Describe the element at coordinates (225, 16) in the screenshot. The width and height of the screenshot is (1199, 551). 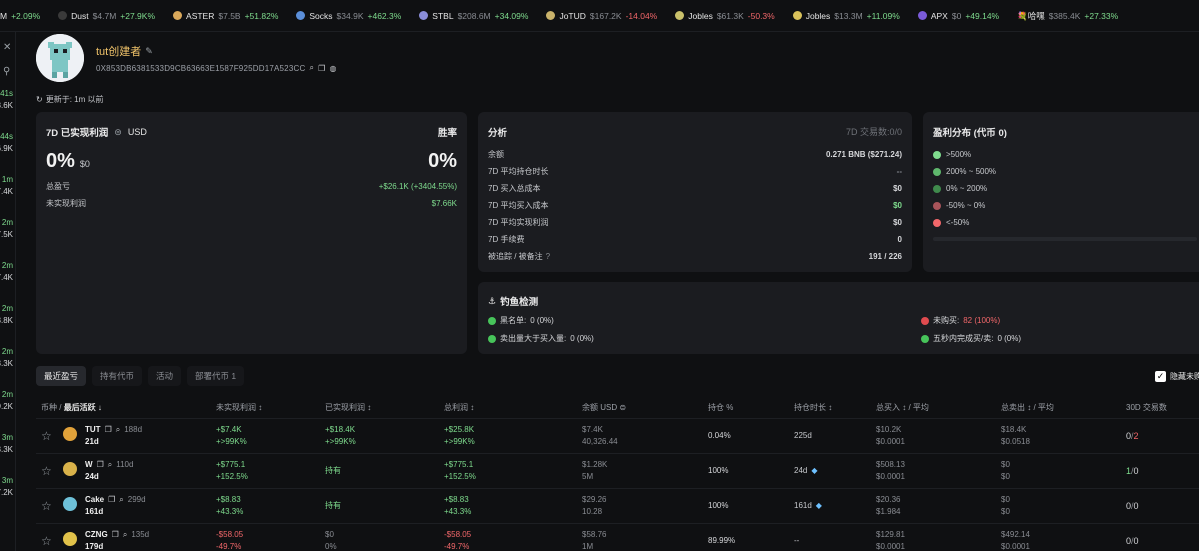
I see `ticker-item: ASTER $7.5B +51.82%` at that location.